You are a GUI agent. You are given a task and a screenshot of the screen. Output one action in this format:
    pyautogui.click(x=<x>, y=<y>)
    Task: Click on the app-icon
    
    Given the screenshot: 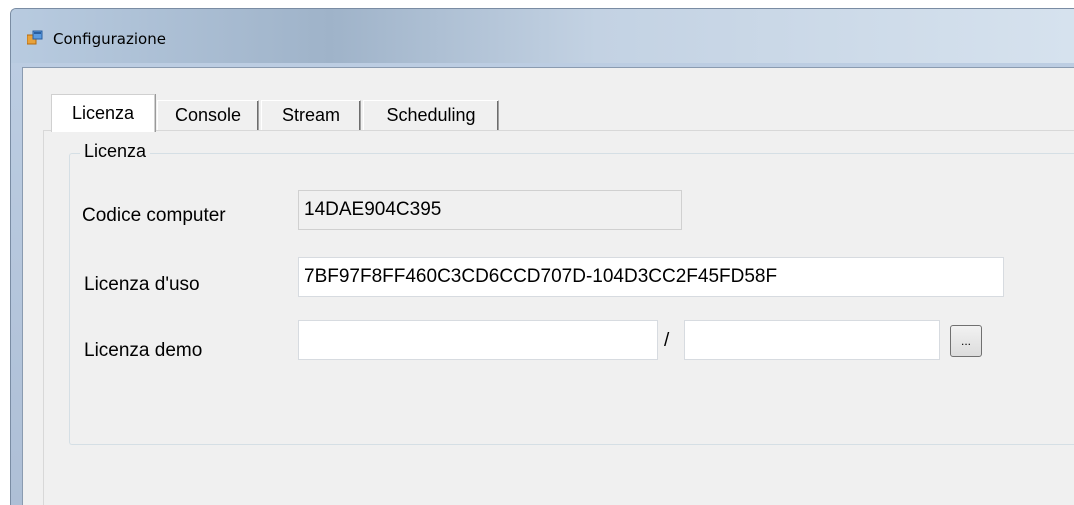 What is the action you would take?
    pyautogui.click(x=35, y=37)
    